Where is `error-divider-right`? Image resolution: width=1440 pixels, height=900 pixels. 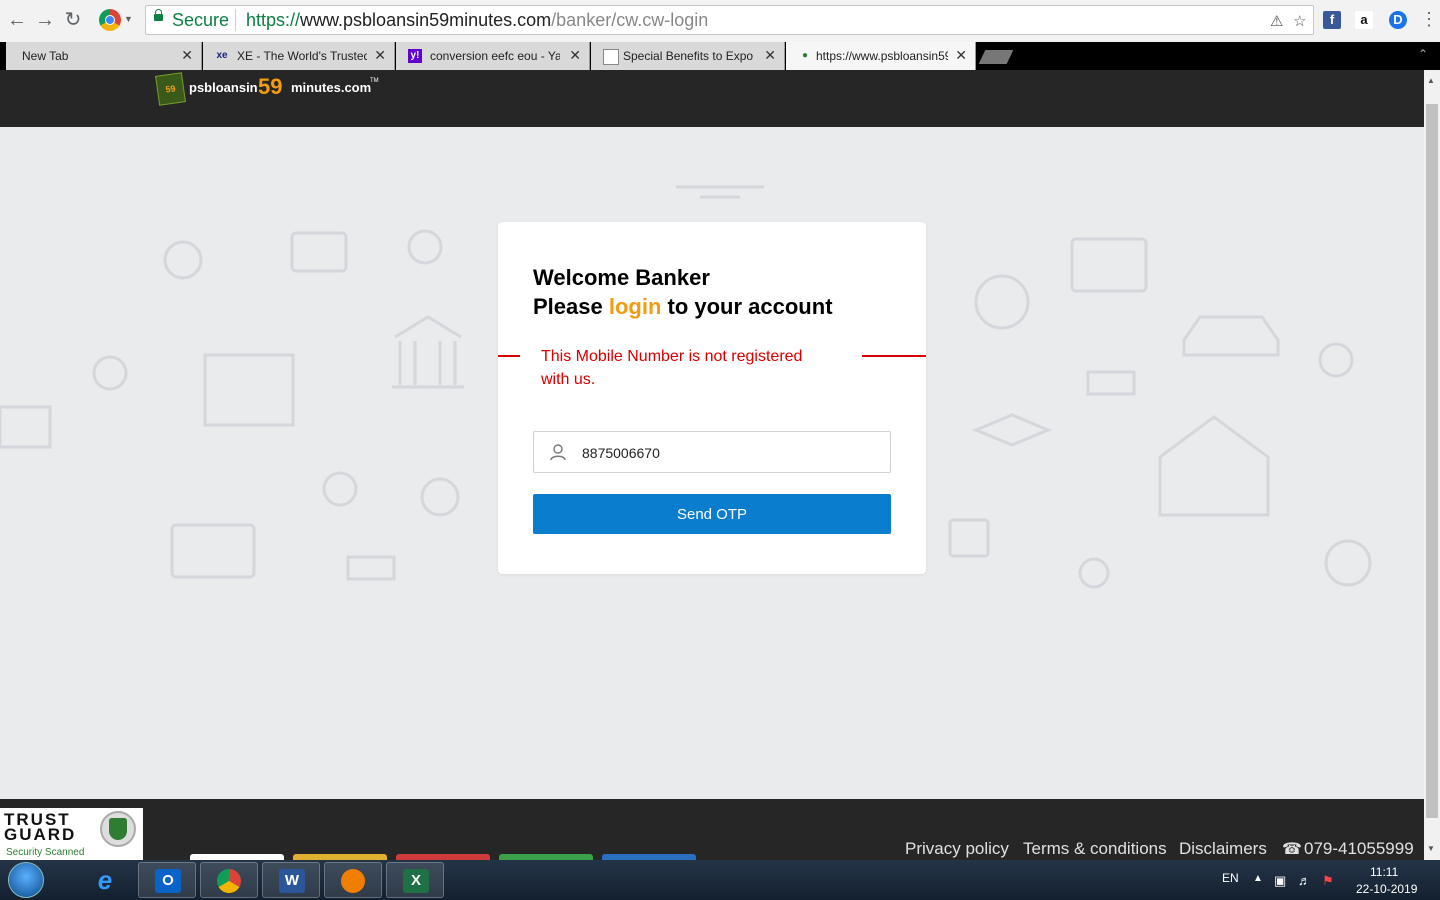 error-divider-right is located at coordinates (894, 356).